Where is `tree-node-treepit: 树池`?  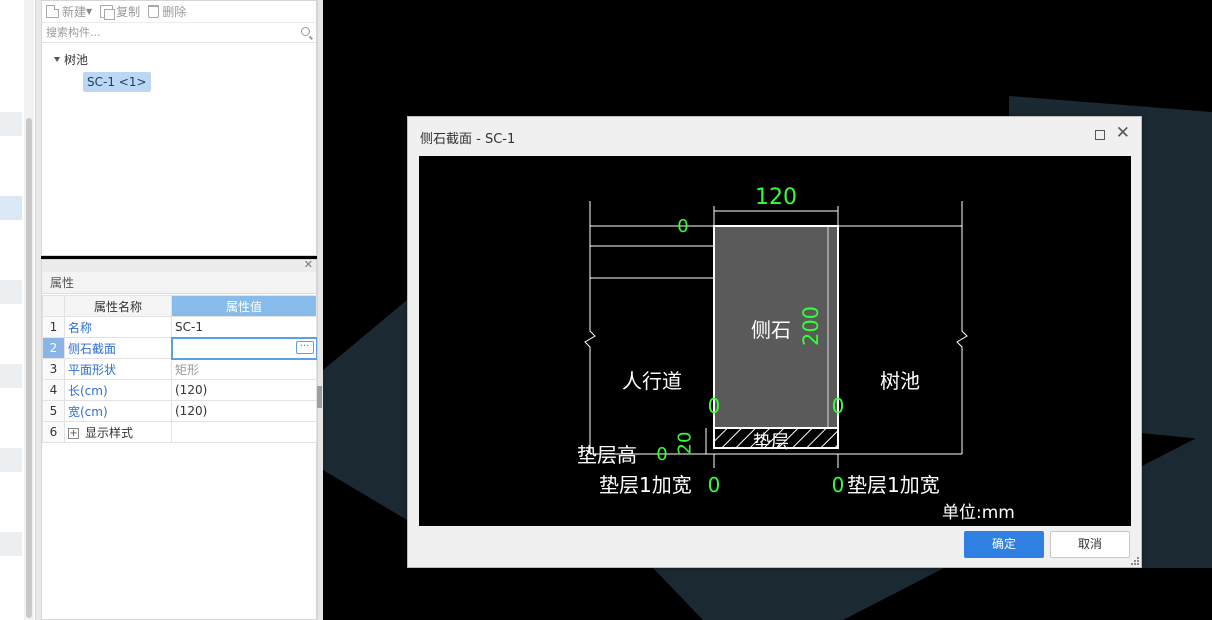
tree-node-treepit: 树池 is located at coordinates (71, 59).